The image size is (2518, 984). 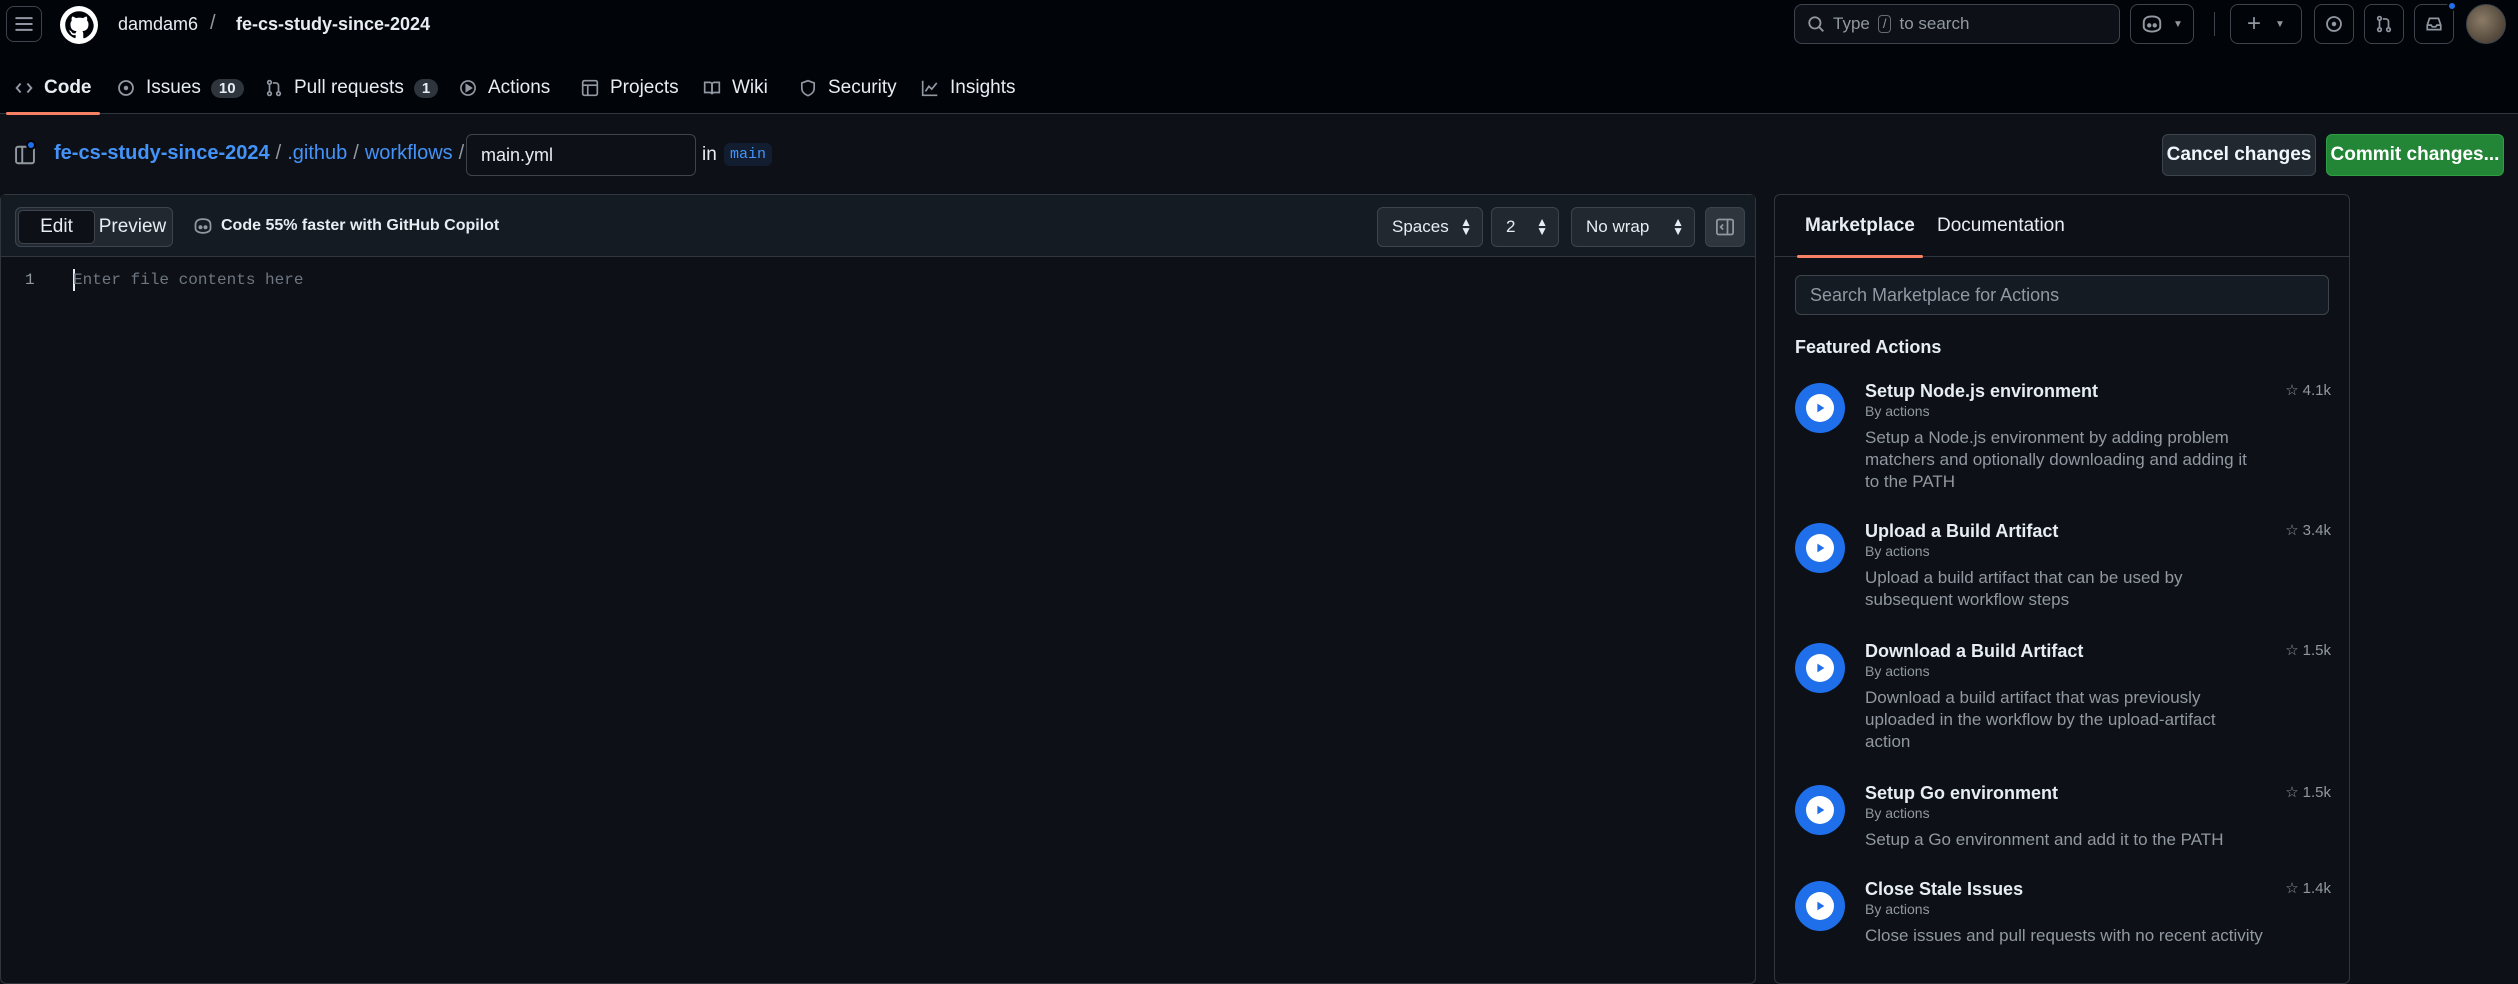 What do you see at coordinates (188, 280) in the screenshot?
I see `editor-placeholder: Enter file contents here` at bounding box center [188, 280].